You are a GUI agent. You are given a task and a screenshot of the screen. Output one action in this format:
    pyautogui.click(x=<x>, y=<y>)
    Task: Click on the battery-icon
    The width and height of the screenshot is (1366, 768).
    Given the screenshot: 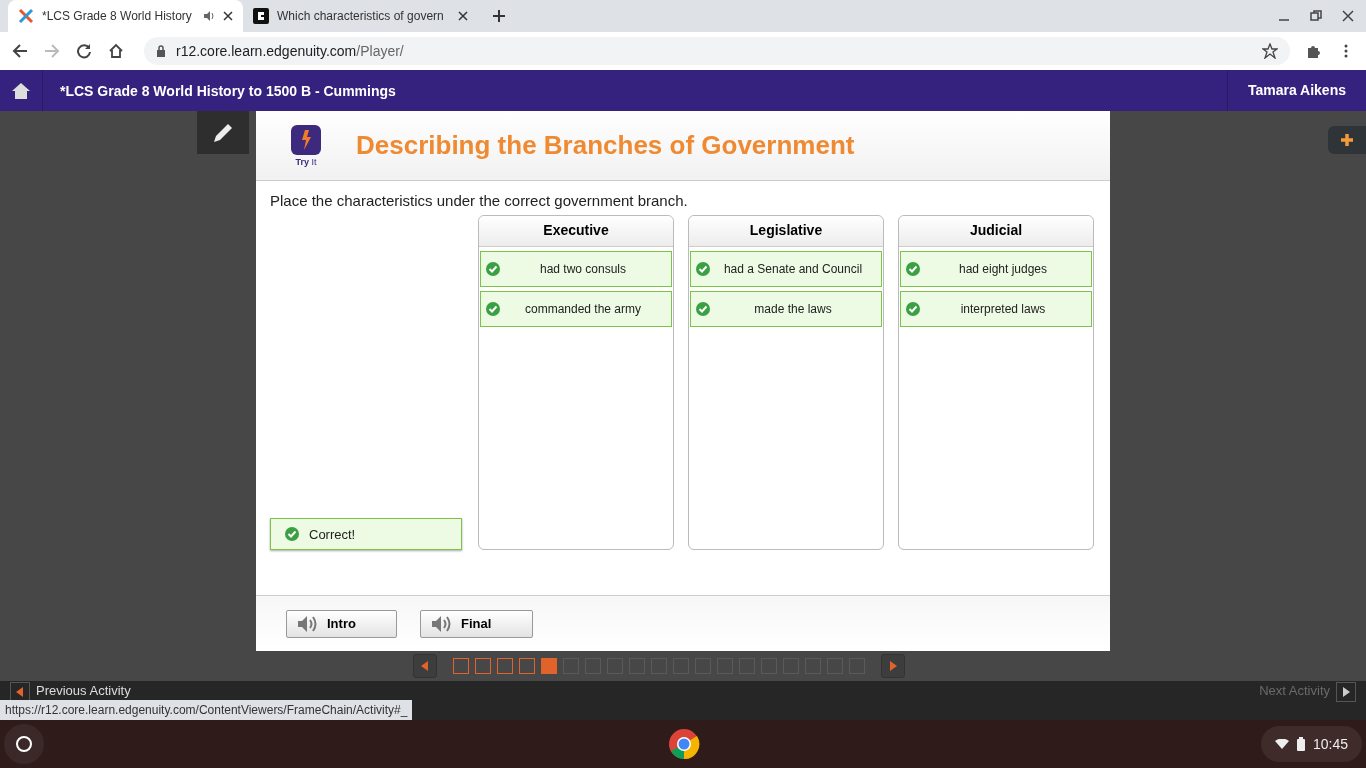 What is the action you would take?
    pyautogui.click(x=1300, y=744)
    